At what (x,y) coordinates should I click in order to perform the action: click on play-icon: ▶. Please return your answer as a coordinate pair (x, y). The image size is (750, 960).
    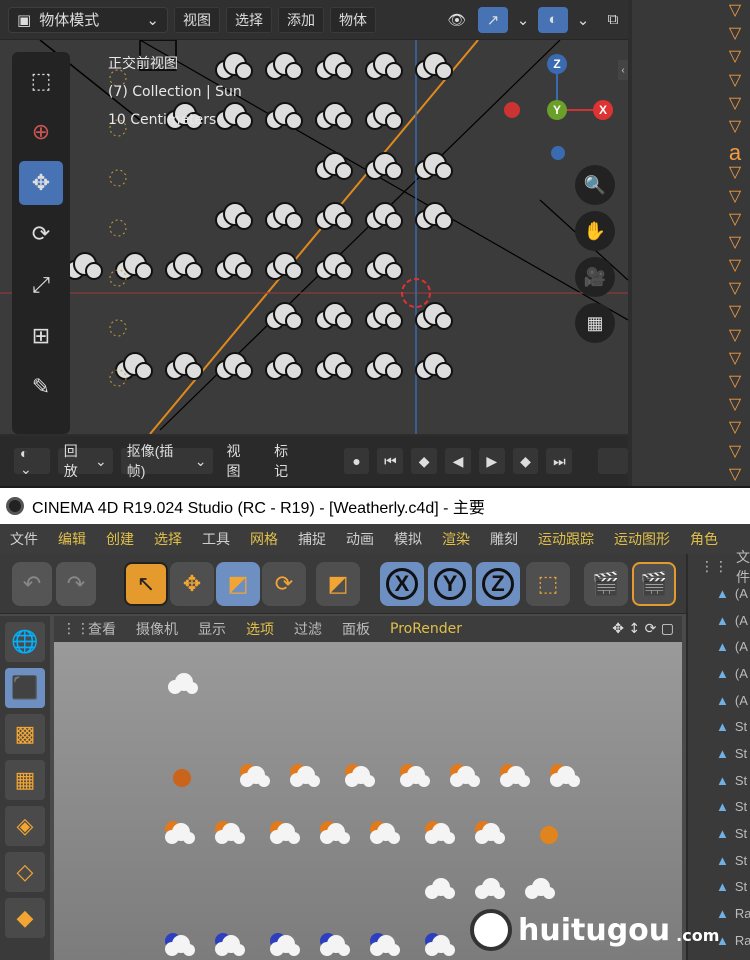
    Looking at the image, I should click on (491, 461).